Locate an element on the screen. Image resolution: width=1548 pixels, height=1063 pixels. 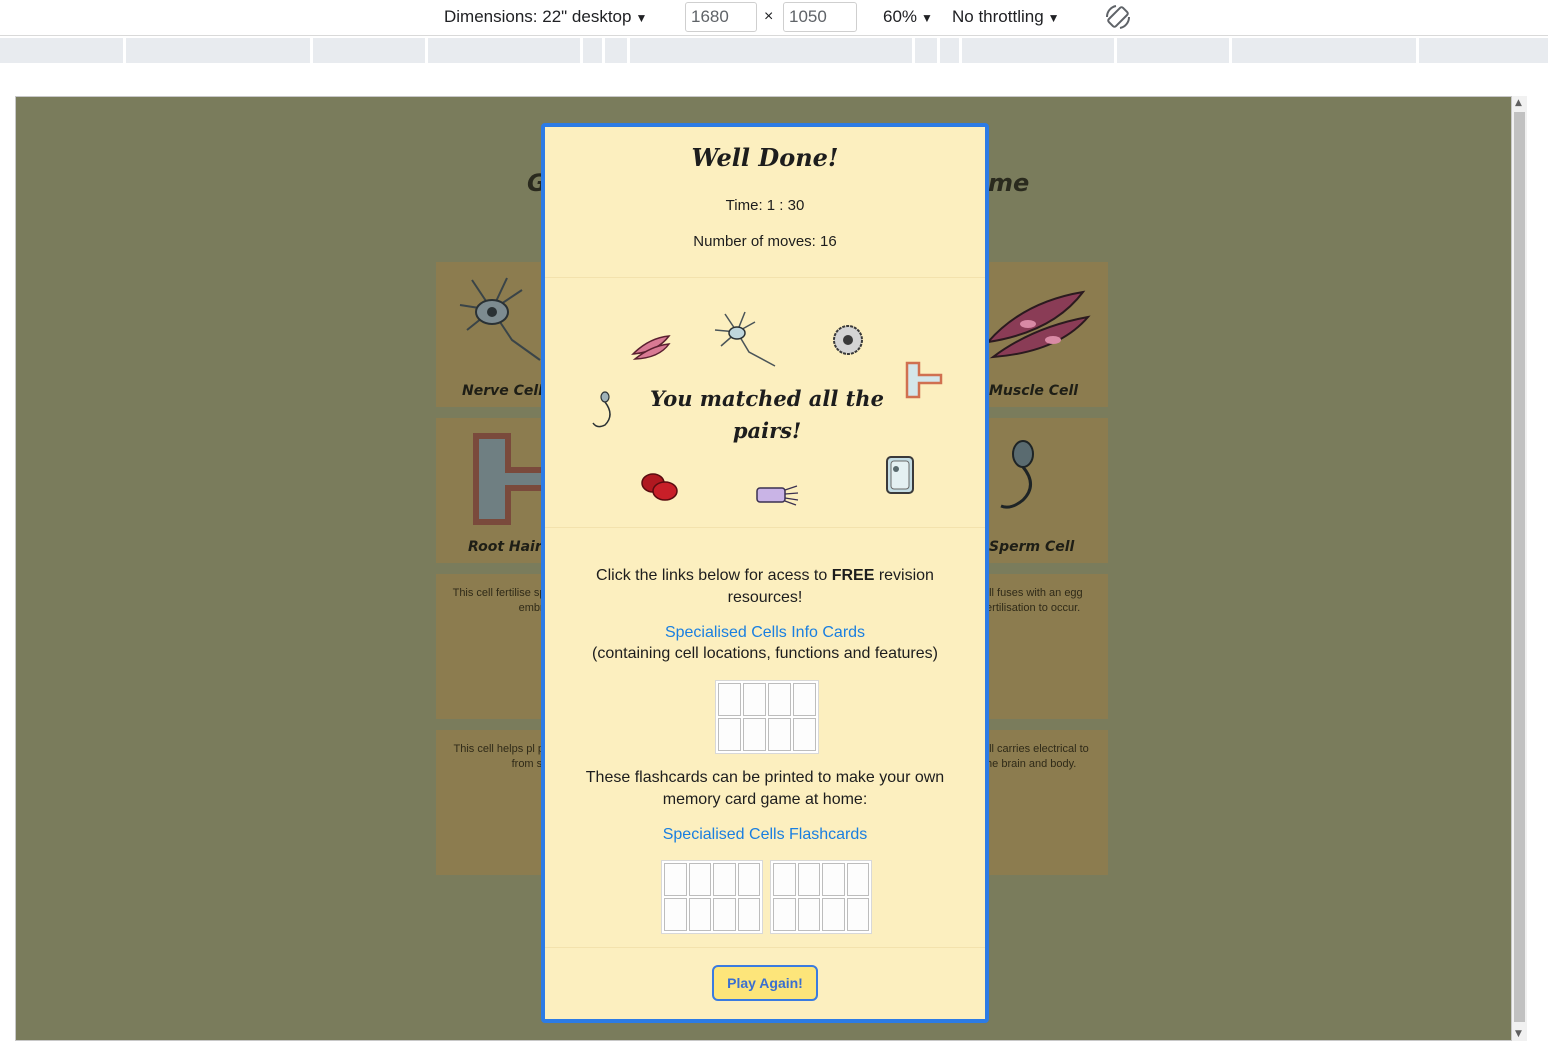
modal-title: Well Done! is located at coordinates (765, 157).